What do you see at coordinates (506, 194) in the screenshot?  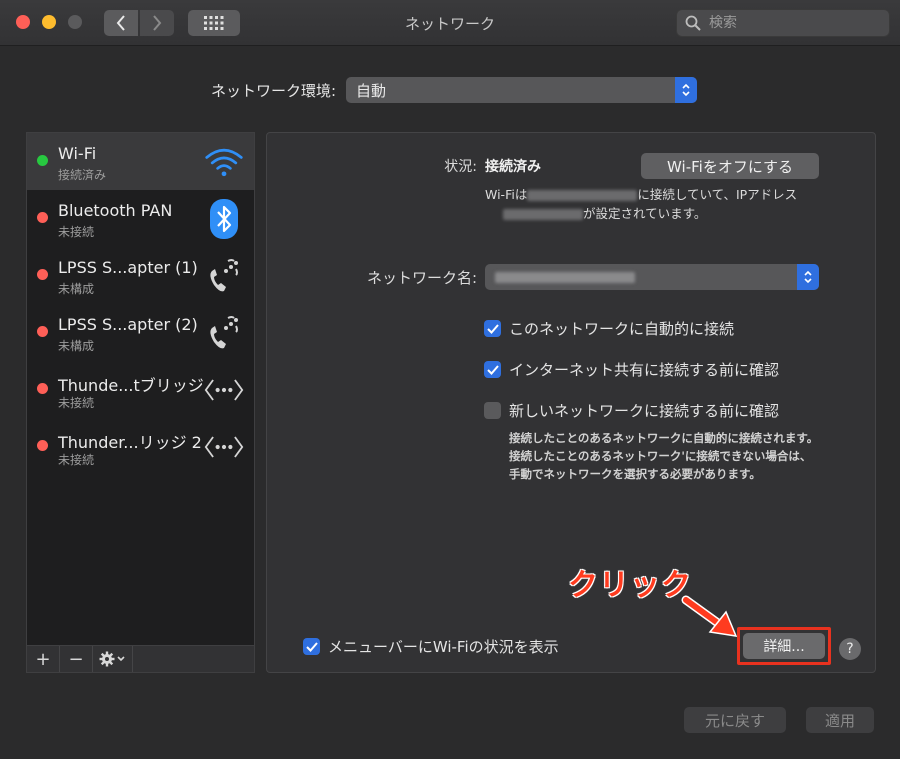 I see `status-desc-part-1: Wi-Fiは` at bounding box center [506, 194].